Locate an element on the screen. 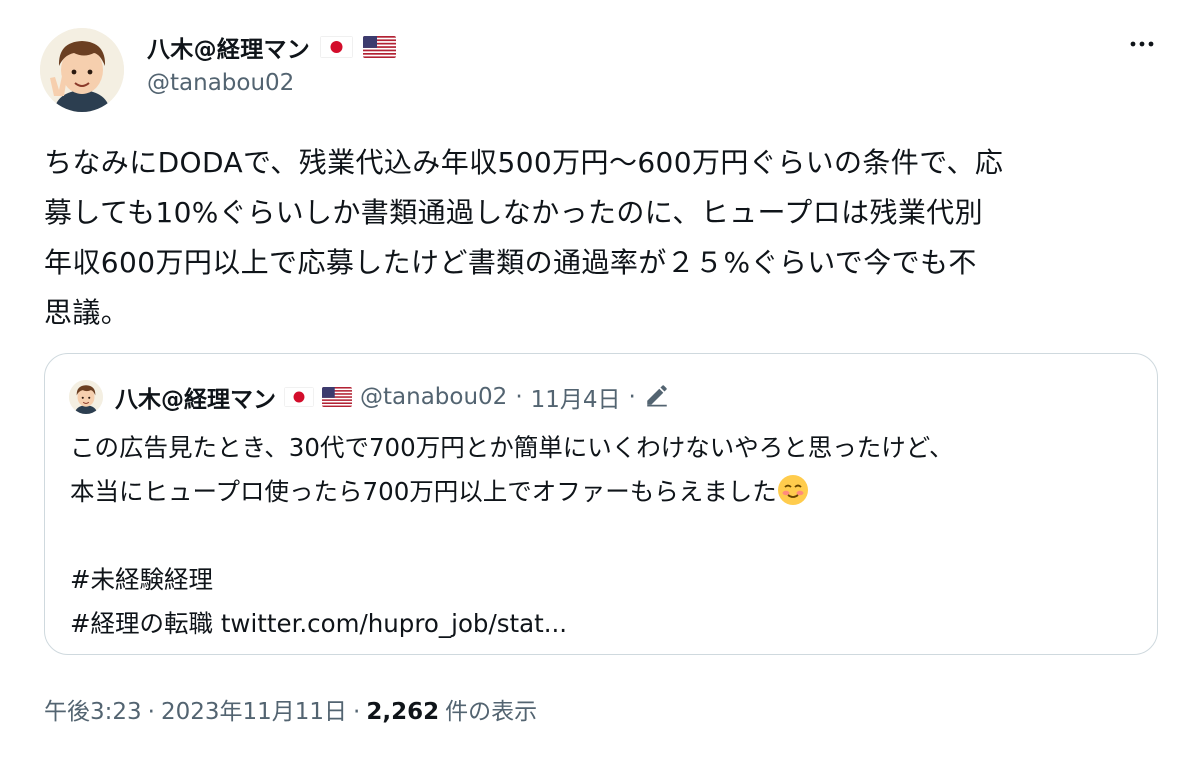 The width and height of the screenshot is (1188, 762). author-display-name: 八木@経理マン is located at coordinates (228, 47).